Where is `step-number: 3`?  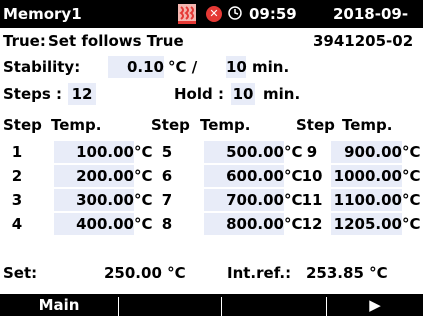 step-number: 3 is located at coordinates (17, 200).